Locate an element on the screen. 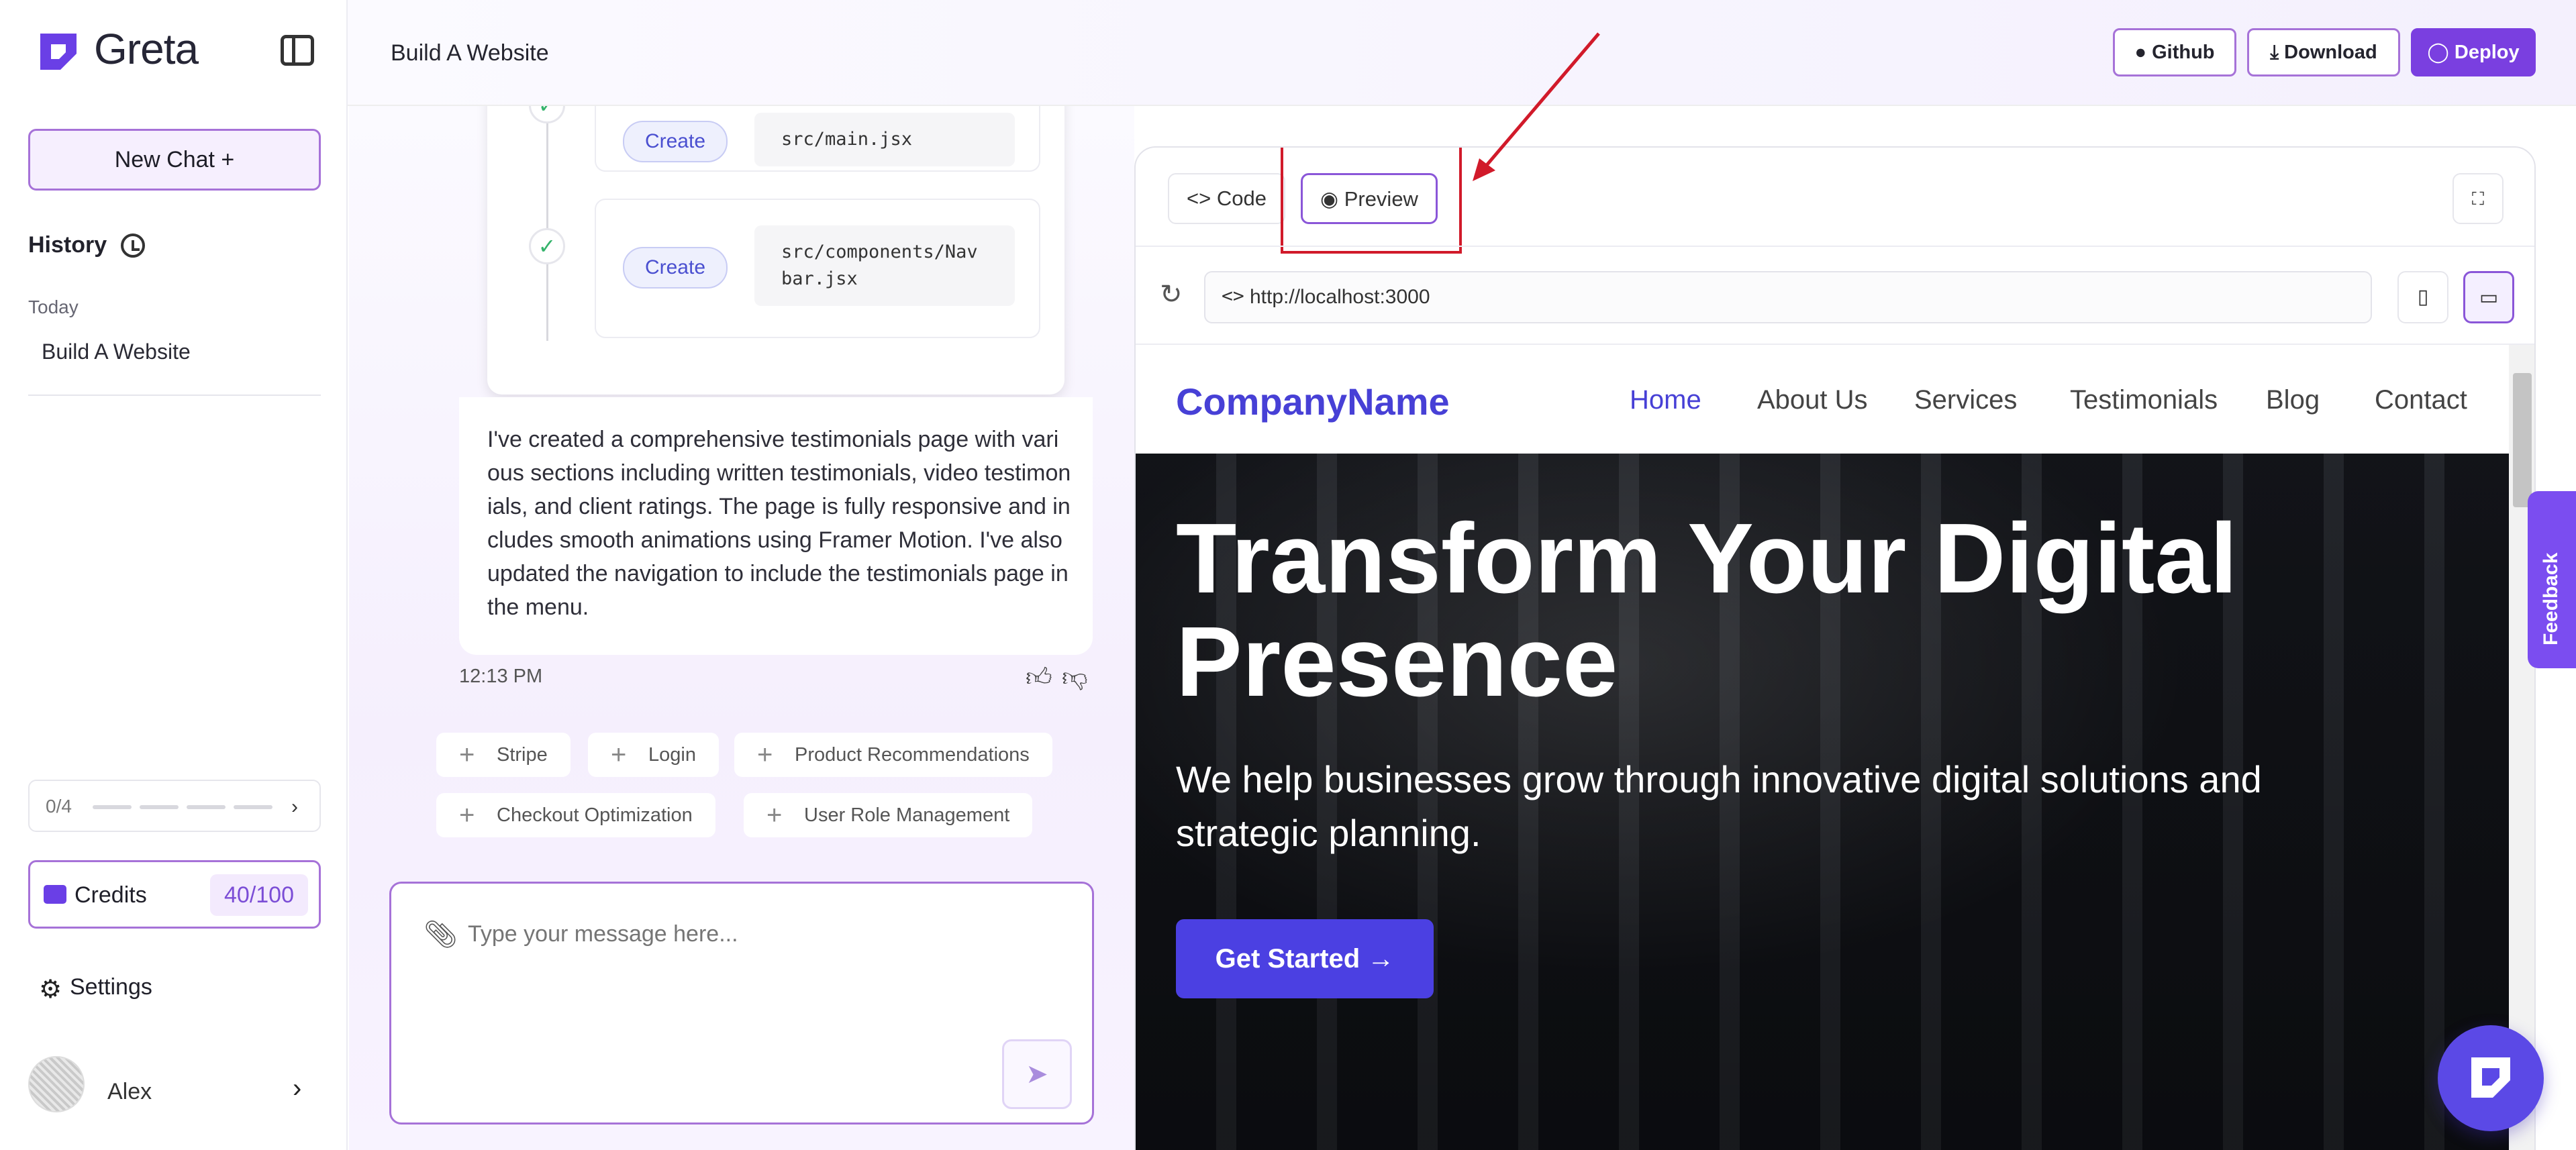 The image size is (2576, 1150). feedback-tab: Feedback is located at coordinates (2552, 579).